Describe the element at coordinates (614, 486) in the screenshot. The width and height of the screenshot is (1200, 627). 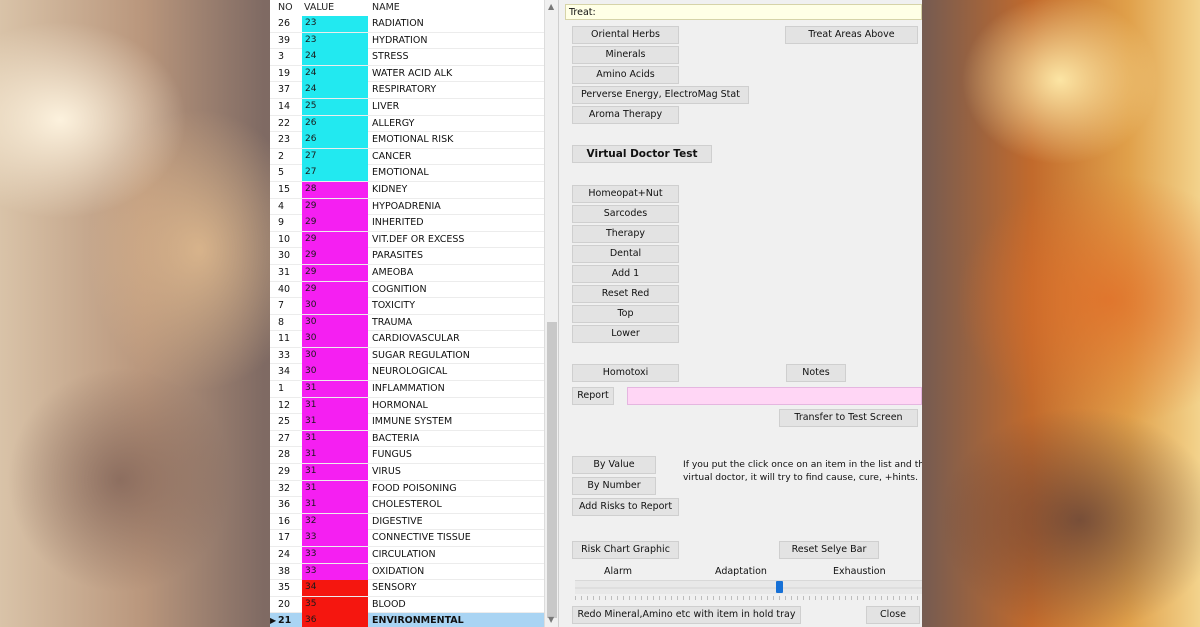
I see `by-number-button: By Number` at that location.